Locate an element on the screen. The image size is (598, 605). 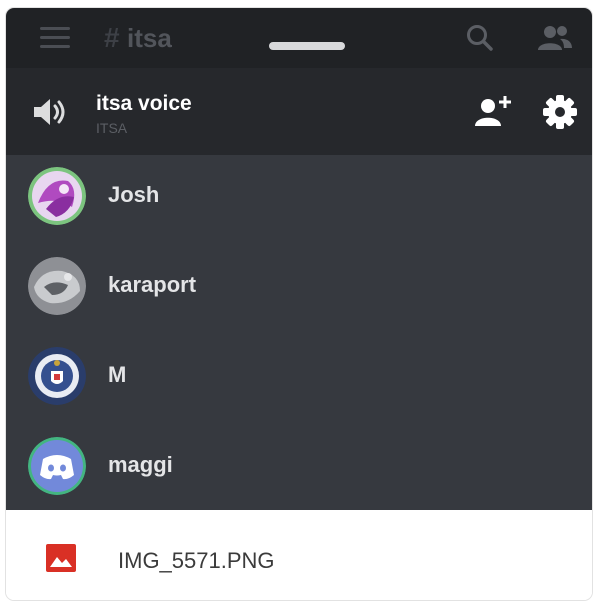
voice-channel-header: itsa voice ITSA is located at coordinates (299, 111).